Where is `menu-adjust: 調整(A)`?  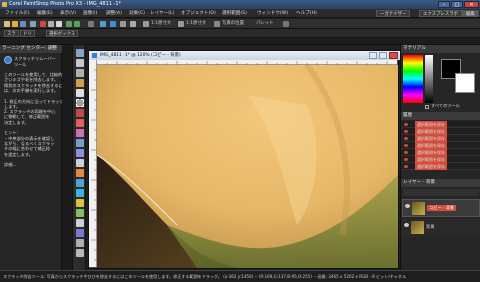
menu-adjust: 調整(A) is located at coordinates (114, 13).